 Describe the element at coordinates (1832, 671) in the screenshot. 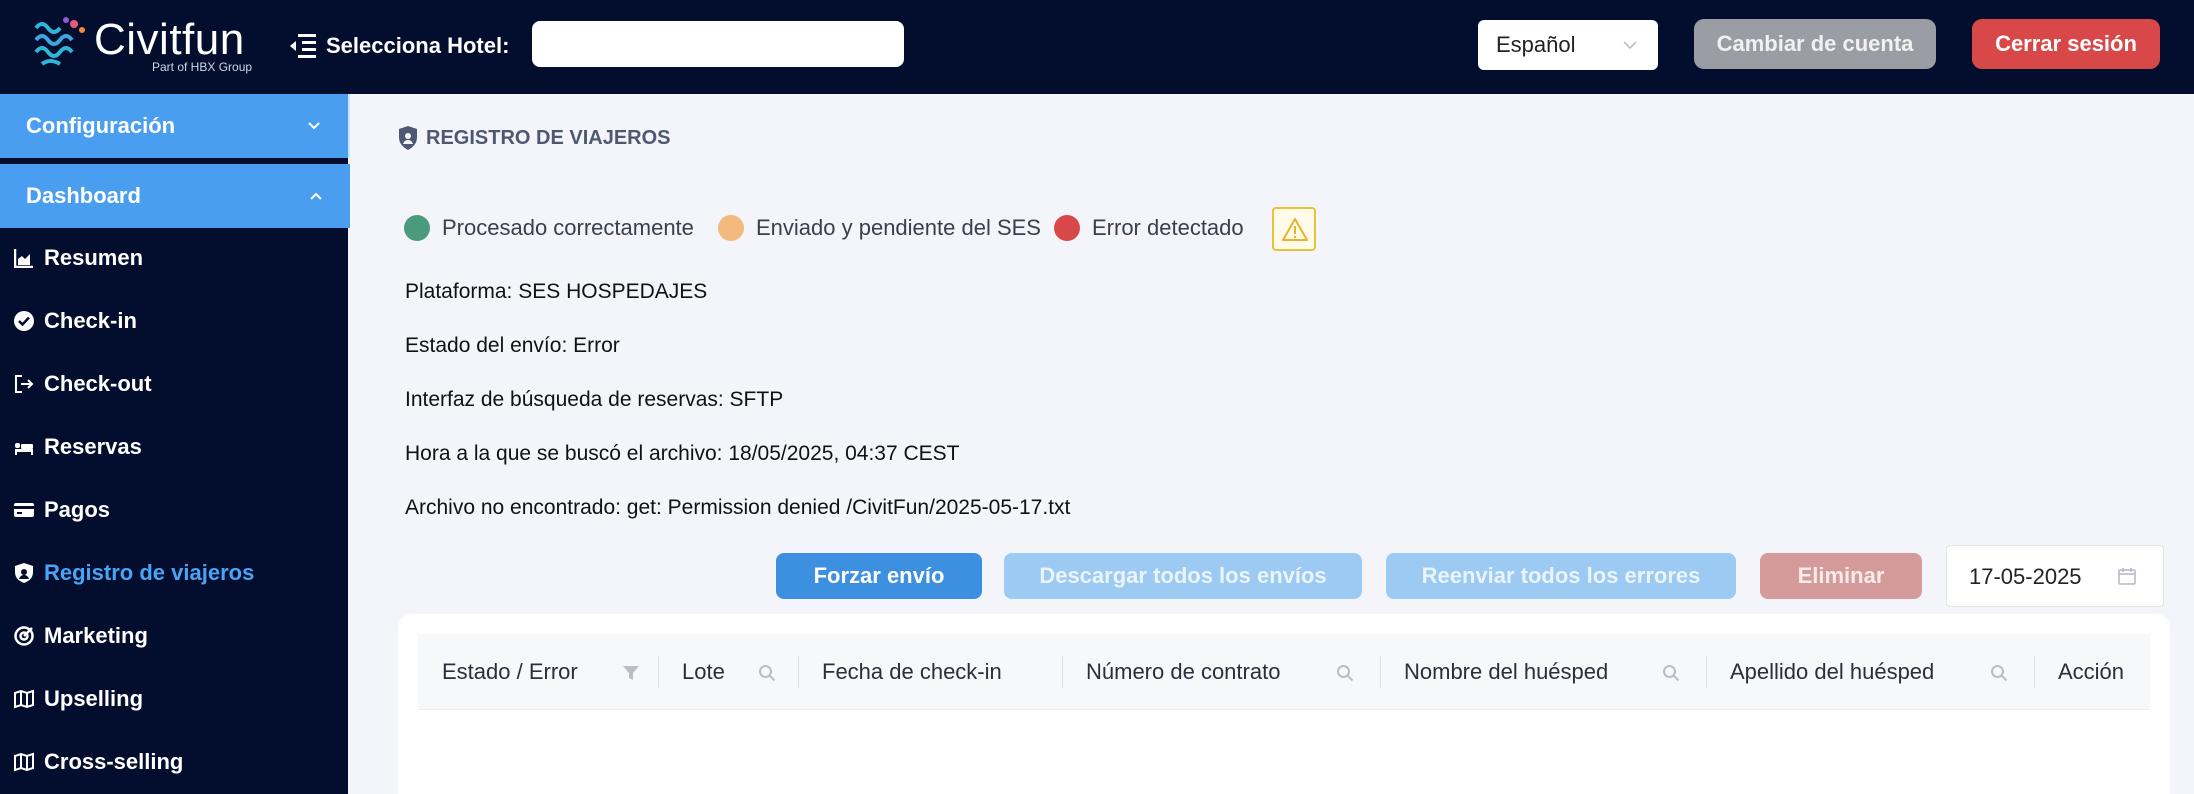

I see `column-label: Apellido del huésped` at that location.